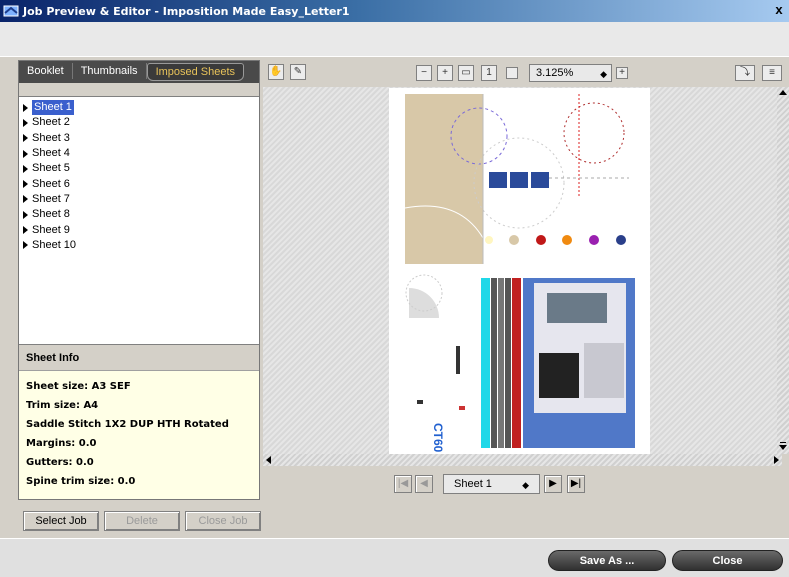 The width and height of the screenshot is (789, 577). I want to click on list-item: Sheet 8, so click(139, 214).